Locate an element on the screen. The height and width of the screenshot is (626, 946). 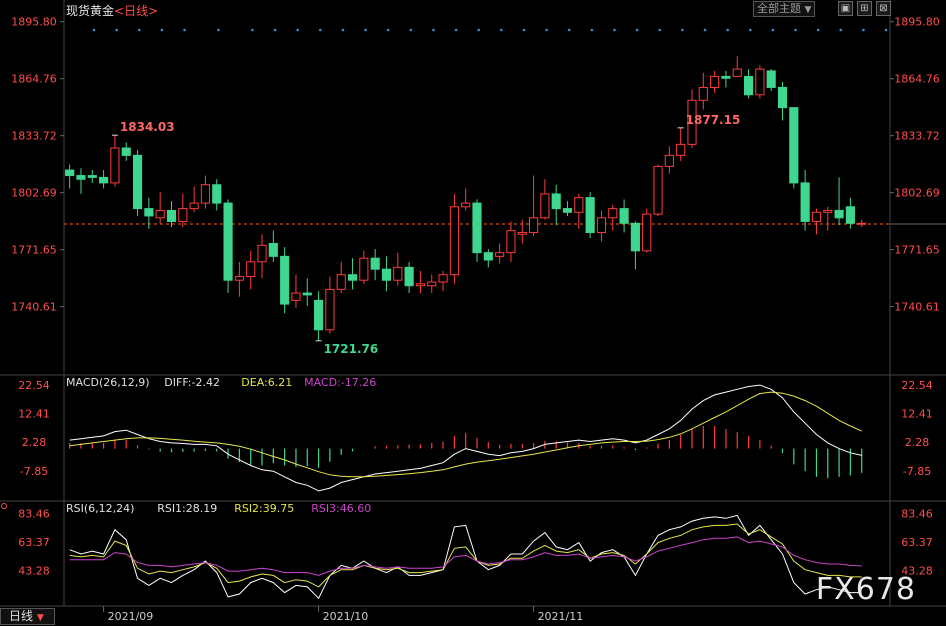
price-tick-right: 1864.76 is located at coordinates (917, 79).